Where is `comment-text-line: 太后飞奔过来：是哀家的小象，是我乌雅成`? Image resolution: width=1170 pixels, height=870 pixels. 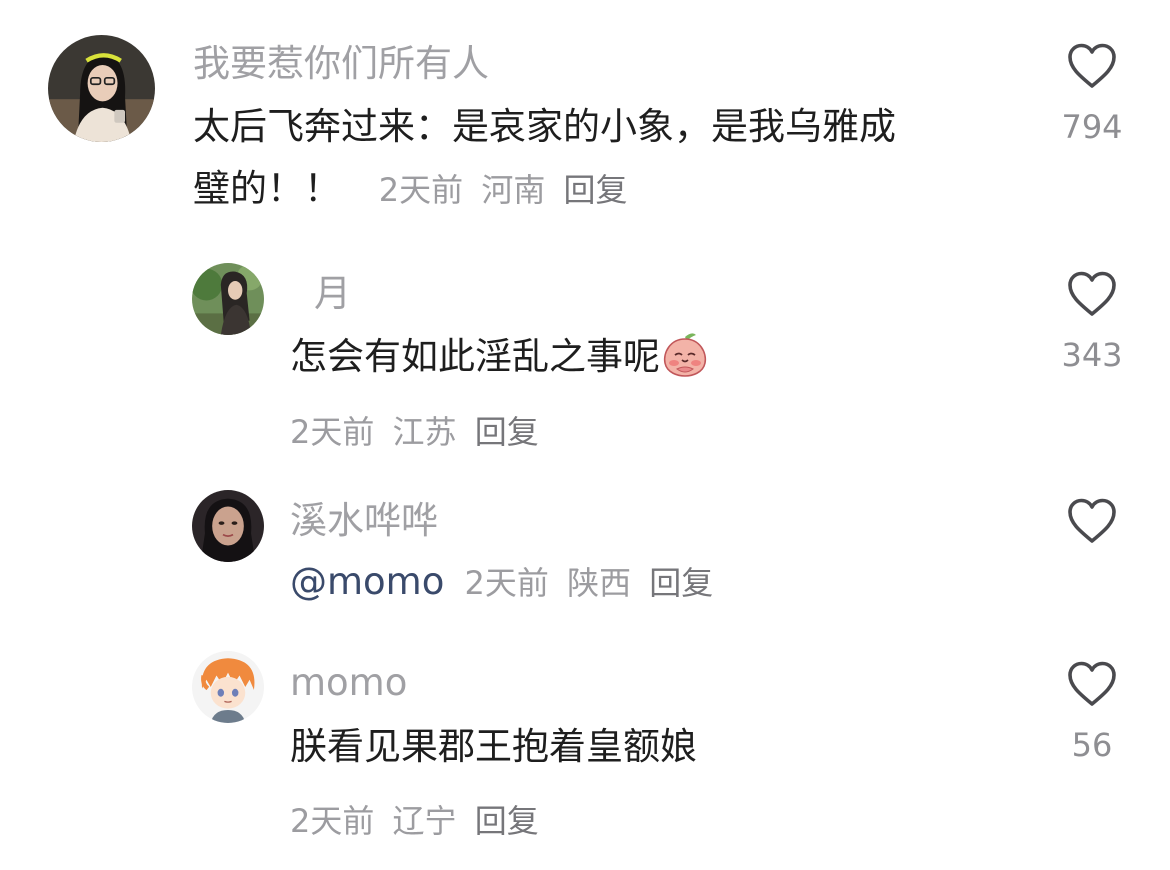 comment-text-line: 太后飞奔过来：是哀家的小象，是我乌雅成 is located at coordinates (544, 126).